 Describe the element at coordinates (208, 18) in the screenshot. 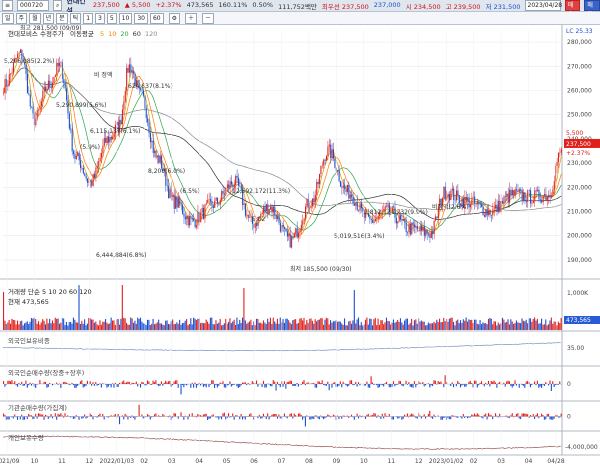

I see `zoom-out-icon: －` at that location.